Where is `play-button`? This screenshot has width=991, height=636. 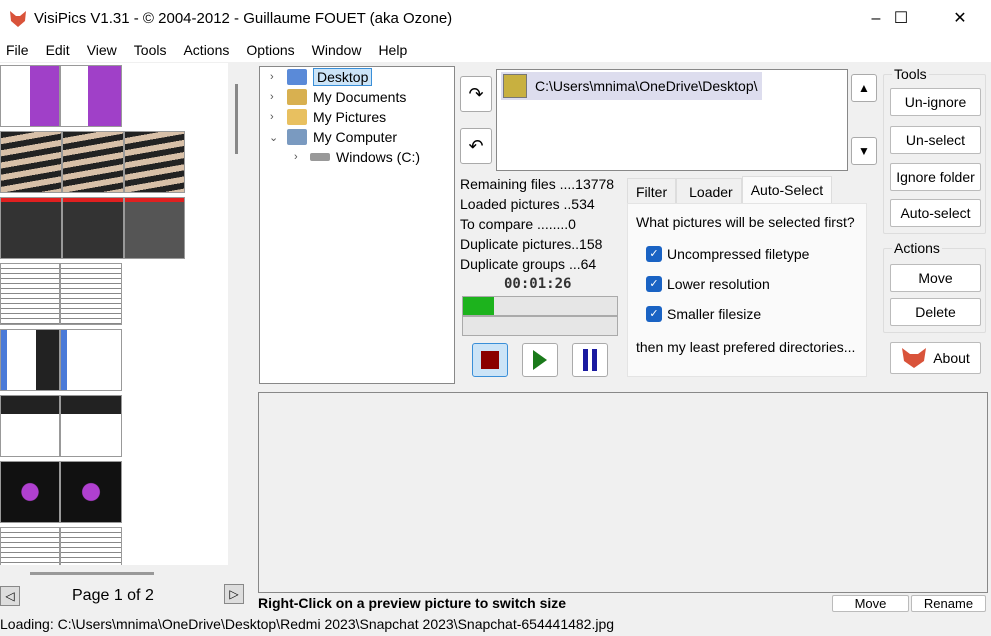 play-button is located at coordinates (540, 360).